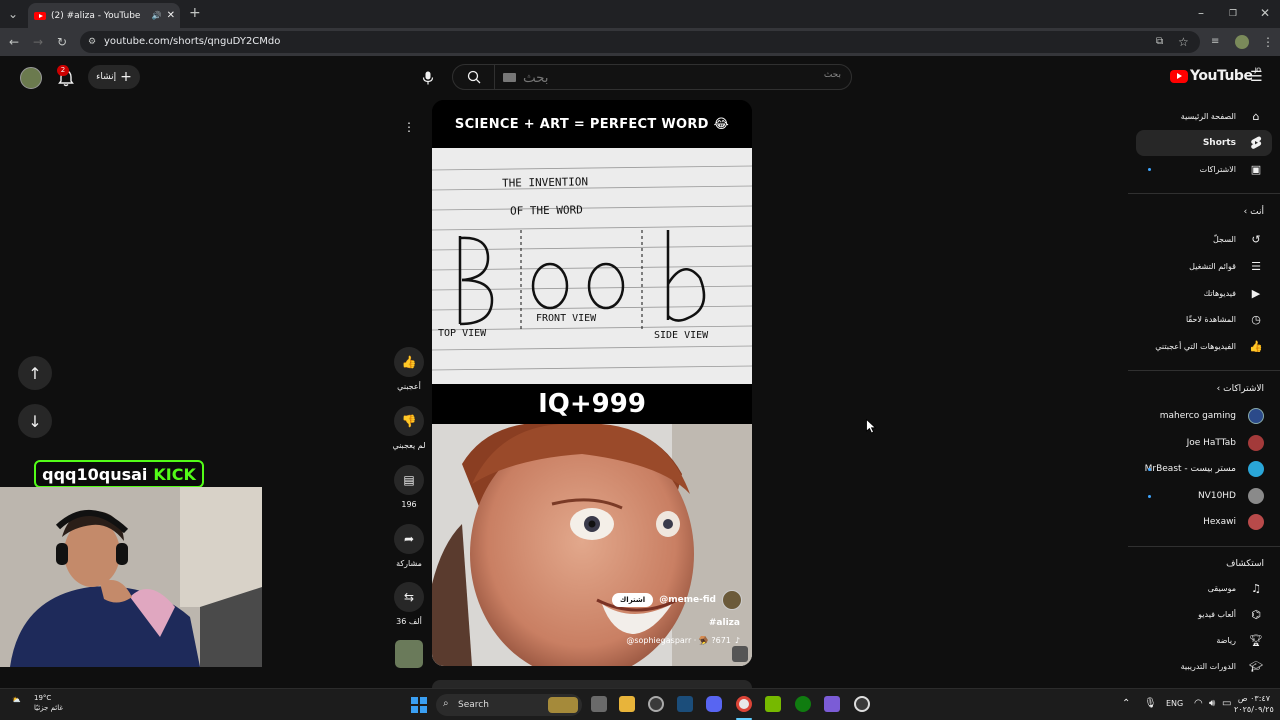 Image resolution: width=1280 pixels, height=720 pixels. I want to click on keyboard-icon, so click(509, 77).